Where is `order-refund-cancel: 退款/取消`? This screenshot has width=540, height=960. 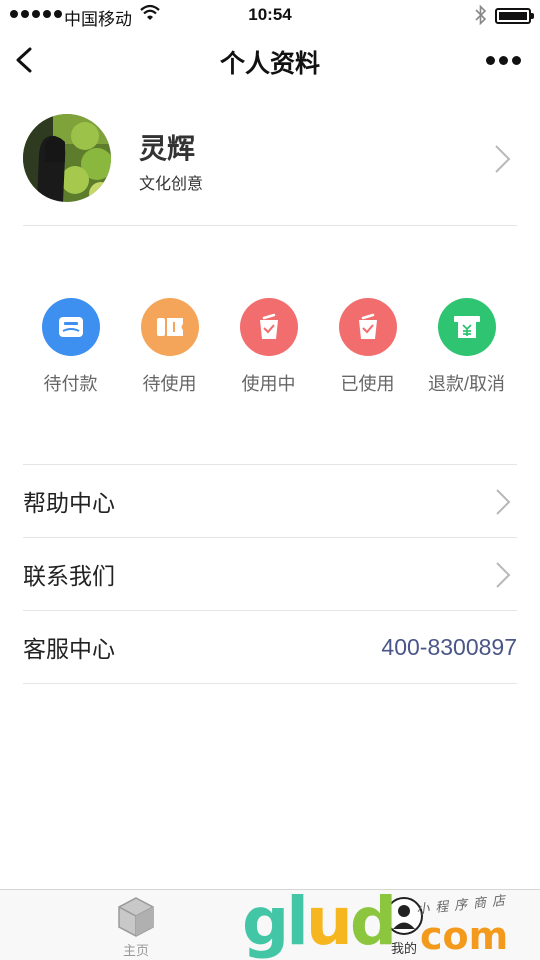 order-refund-cancel: 退款/取消 is located at coordinates (466, 348).